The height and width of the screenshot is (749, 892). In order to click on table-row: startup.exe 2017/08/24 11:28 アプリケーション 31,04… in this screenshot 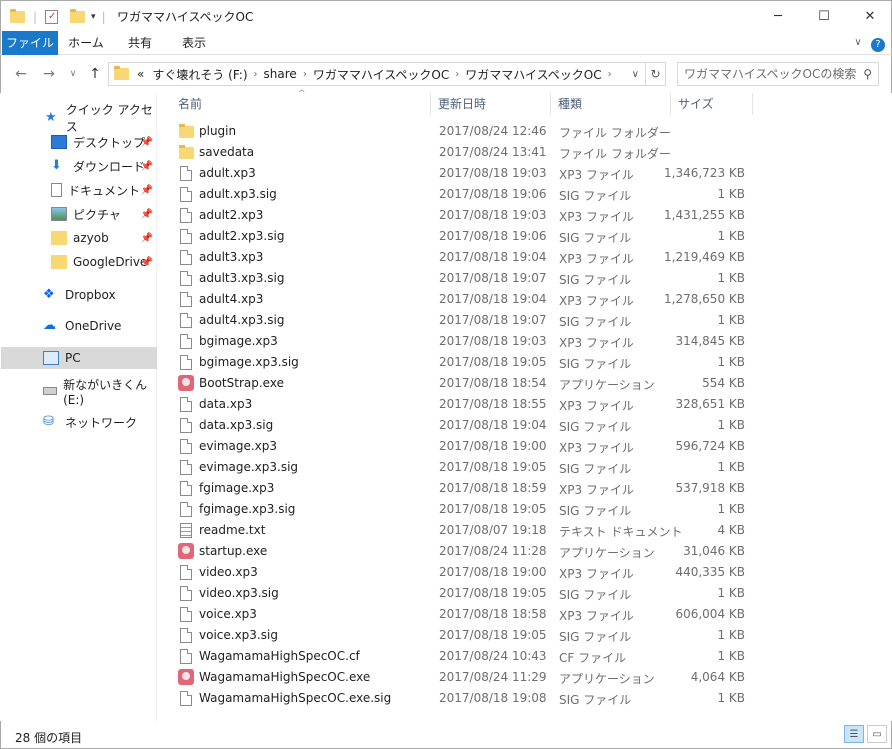, I will do `click(524, 551)`.